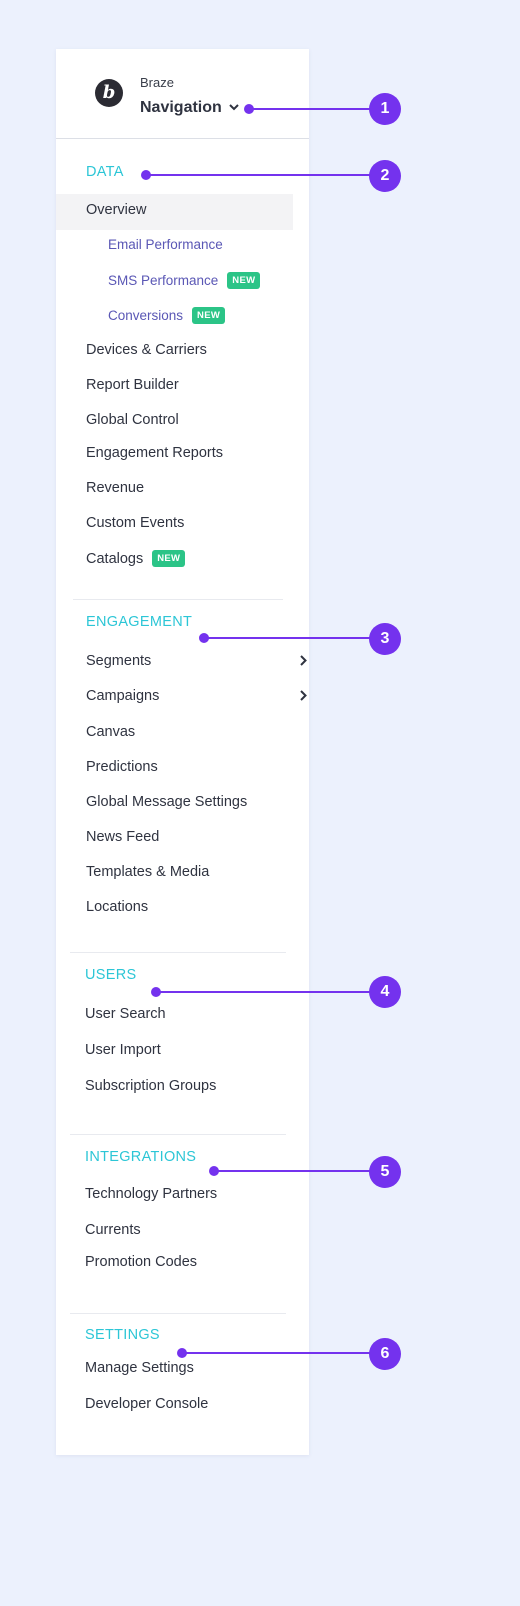 This screenshot has width=520, height=1606. I want to click on nav-item-overview: Overview, so click(116, 210).